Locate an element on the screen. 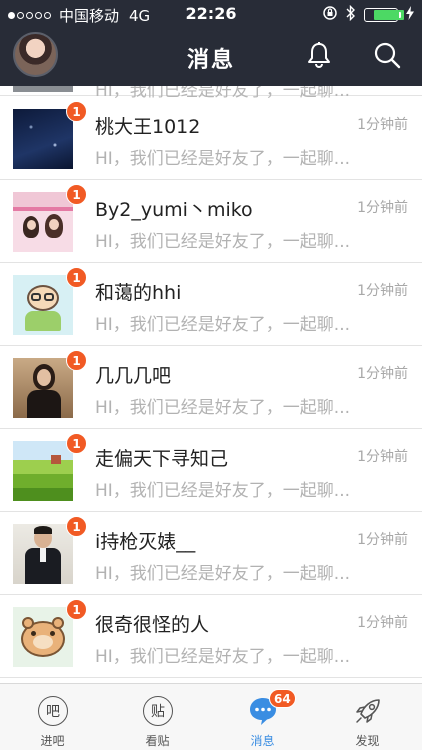  orientation-lock-icon is located at coordinates (330, 15).